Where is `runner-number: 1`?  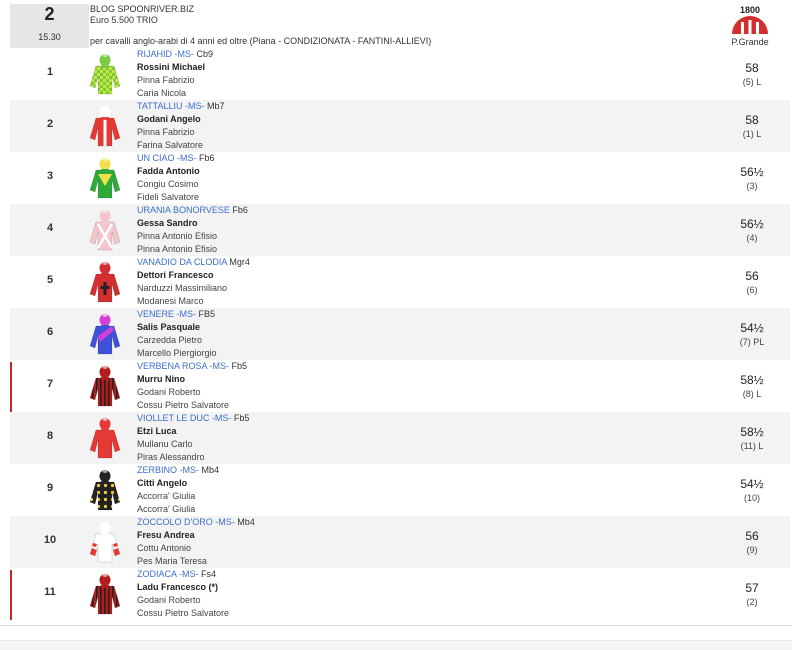
runner-number: 1 is located at coordinates (50, 72).